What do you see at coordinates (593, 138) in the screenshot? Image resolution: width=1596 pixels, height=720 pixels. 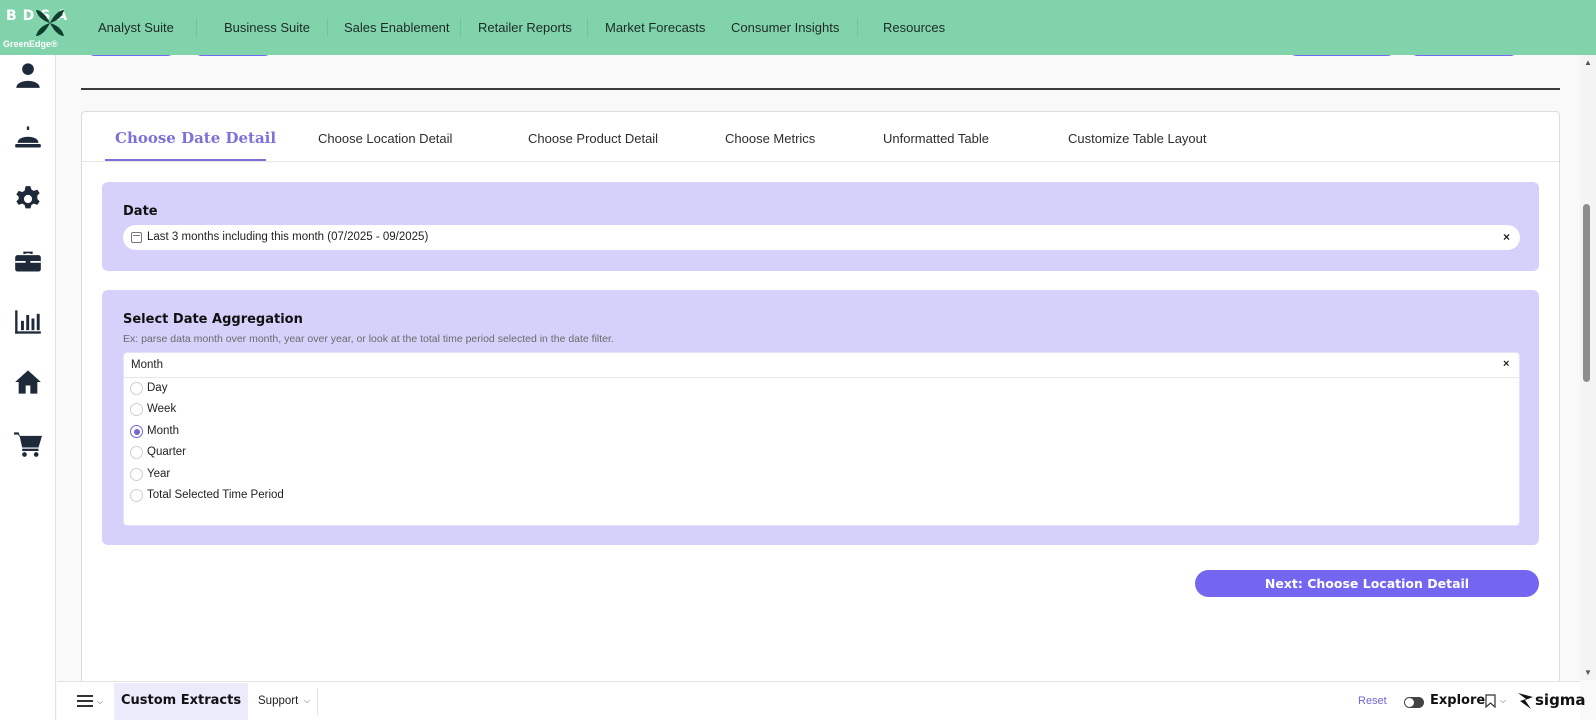 I see `tab-choose-product-detail: Choose Product Detail` at bounding box center [593, 138].